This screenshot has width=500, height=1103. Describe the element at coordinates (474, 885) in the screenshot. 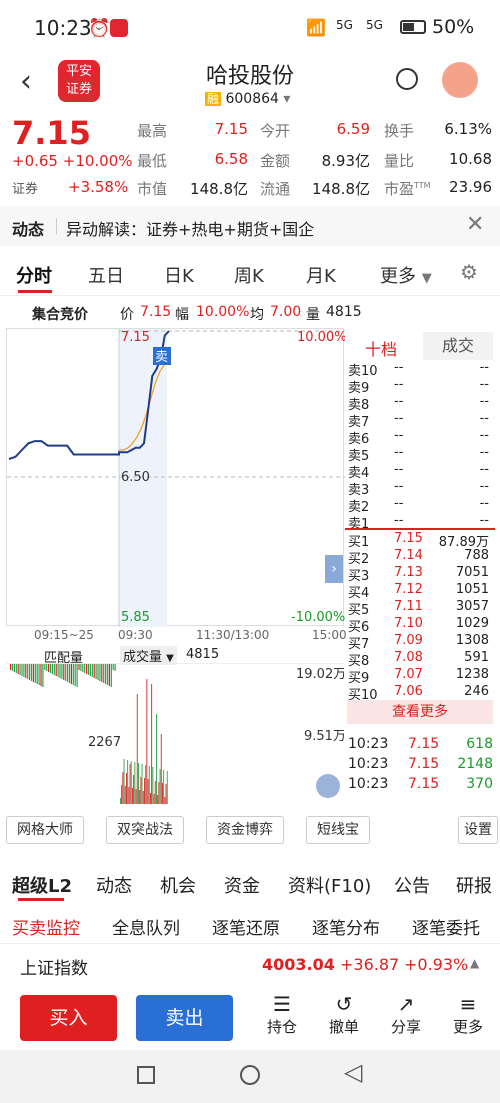

I see `tab-research: 研报` at that location.